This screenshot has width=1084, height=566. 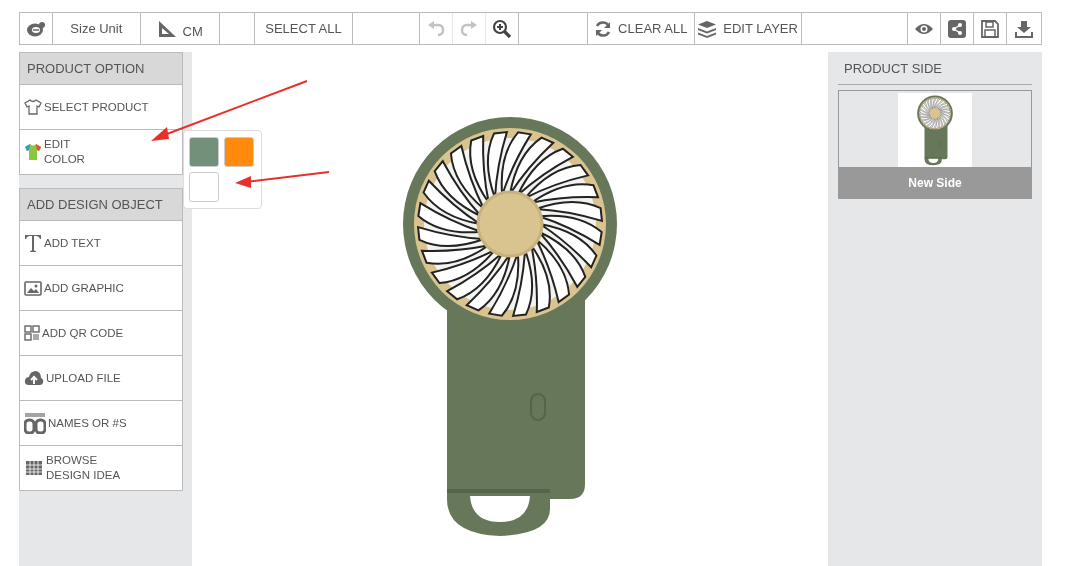 What do you see at coordinates (101, 152) in the screenshot?
I see `menu-item: EDIT COLOR` at bounding box center [101, 152].